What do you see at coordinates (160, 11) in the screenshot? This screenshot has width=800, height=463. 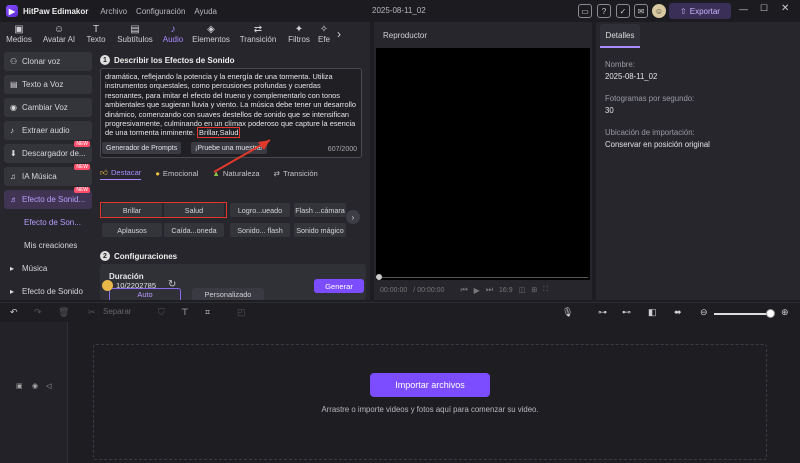 I see `menu-configuracion: Configuración` at bounding box center [160, 11].